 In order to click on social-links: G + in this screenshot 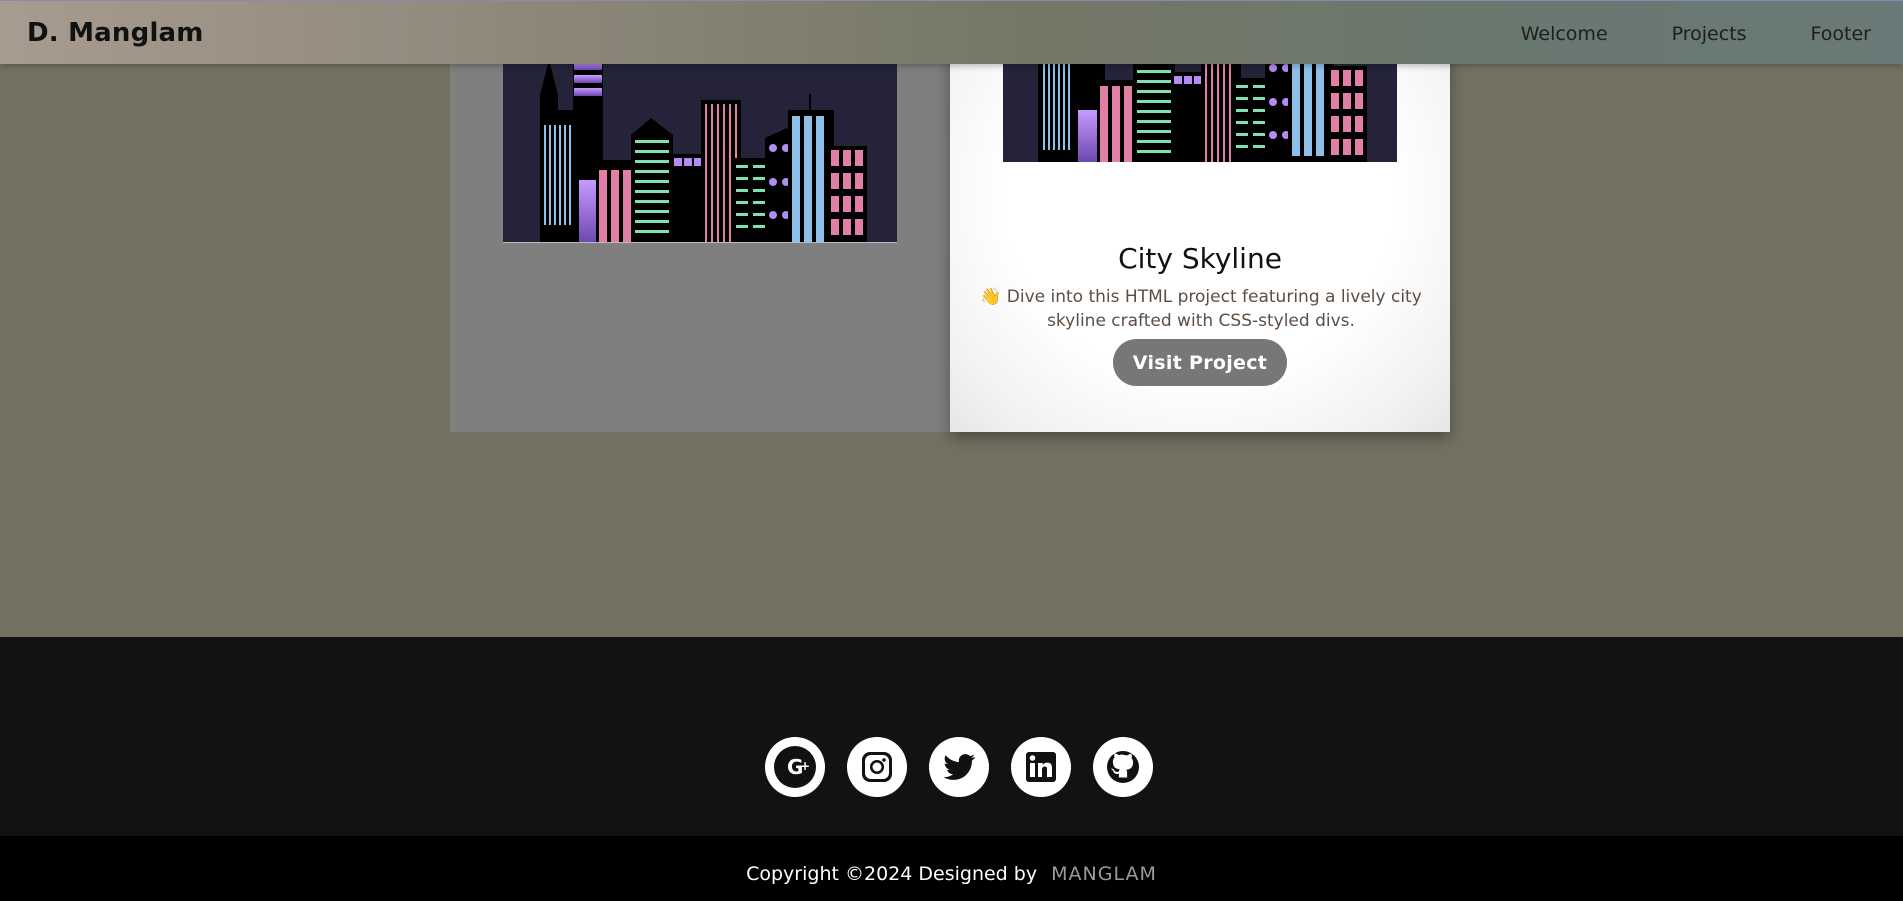, I will do `click(951, 767)`.